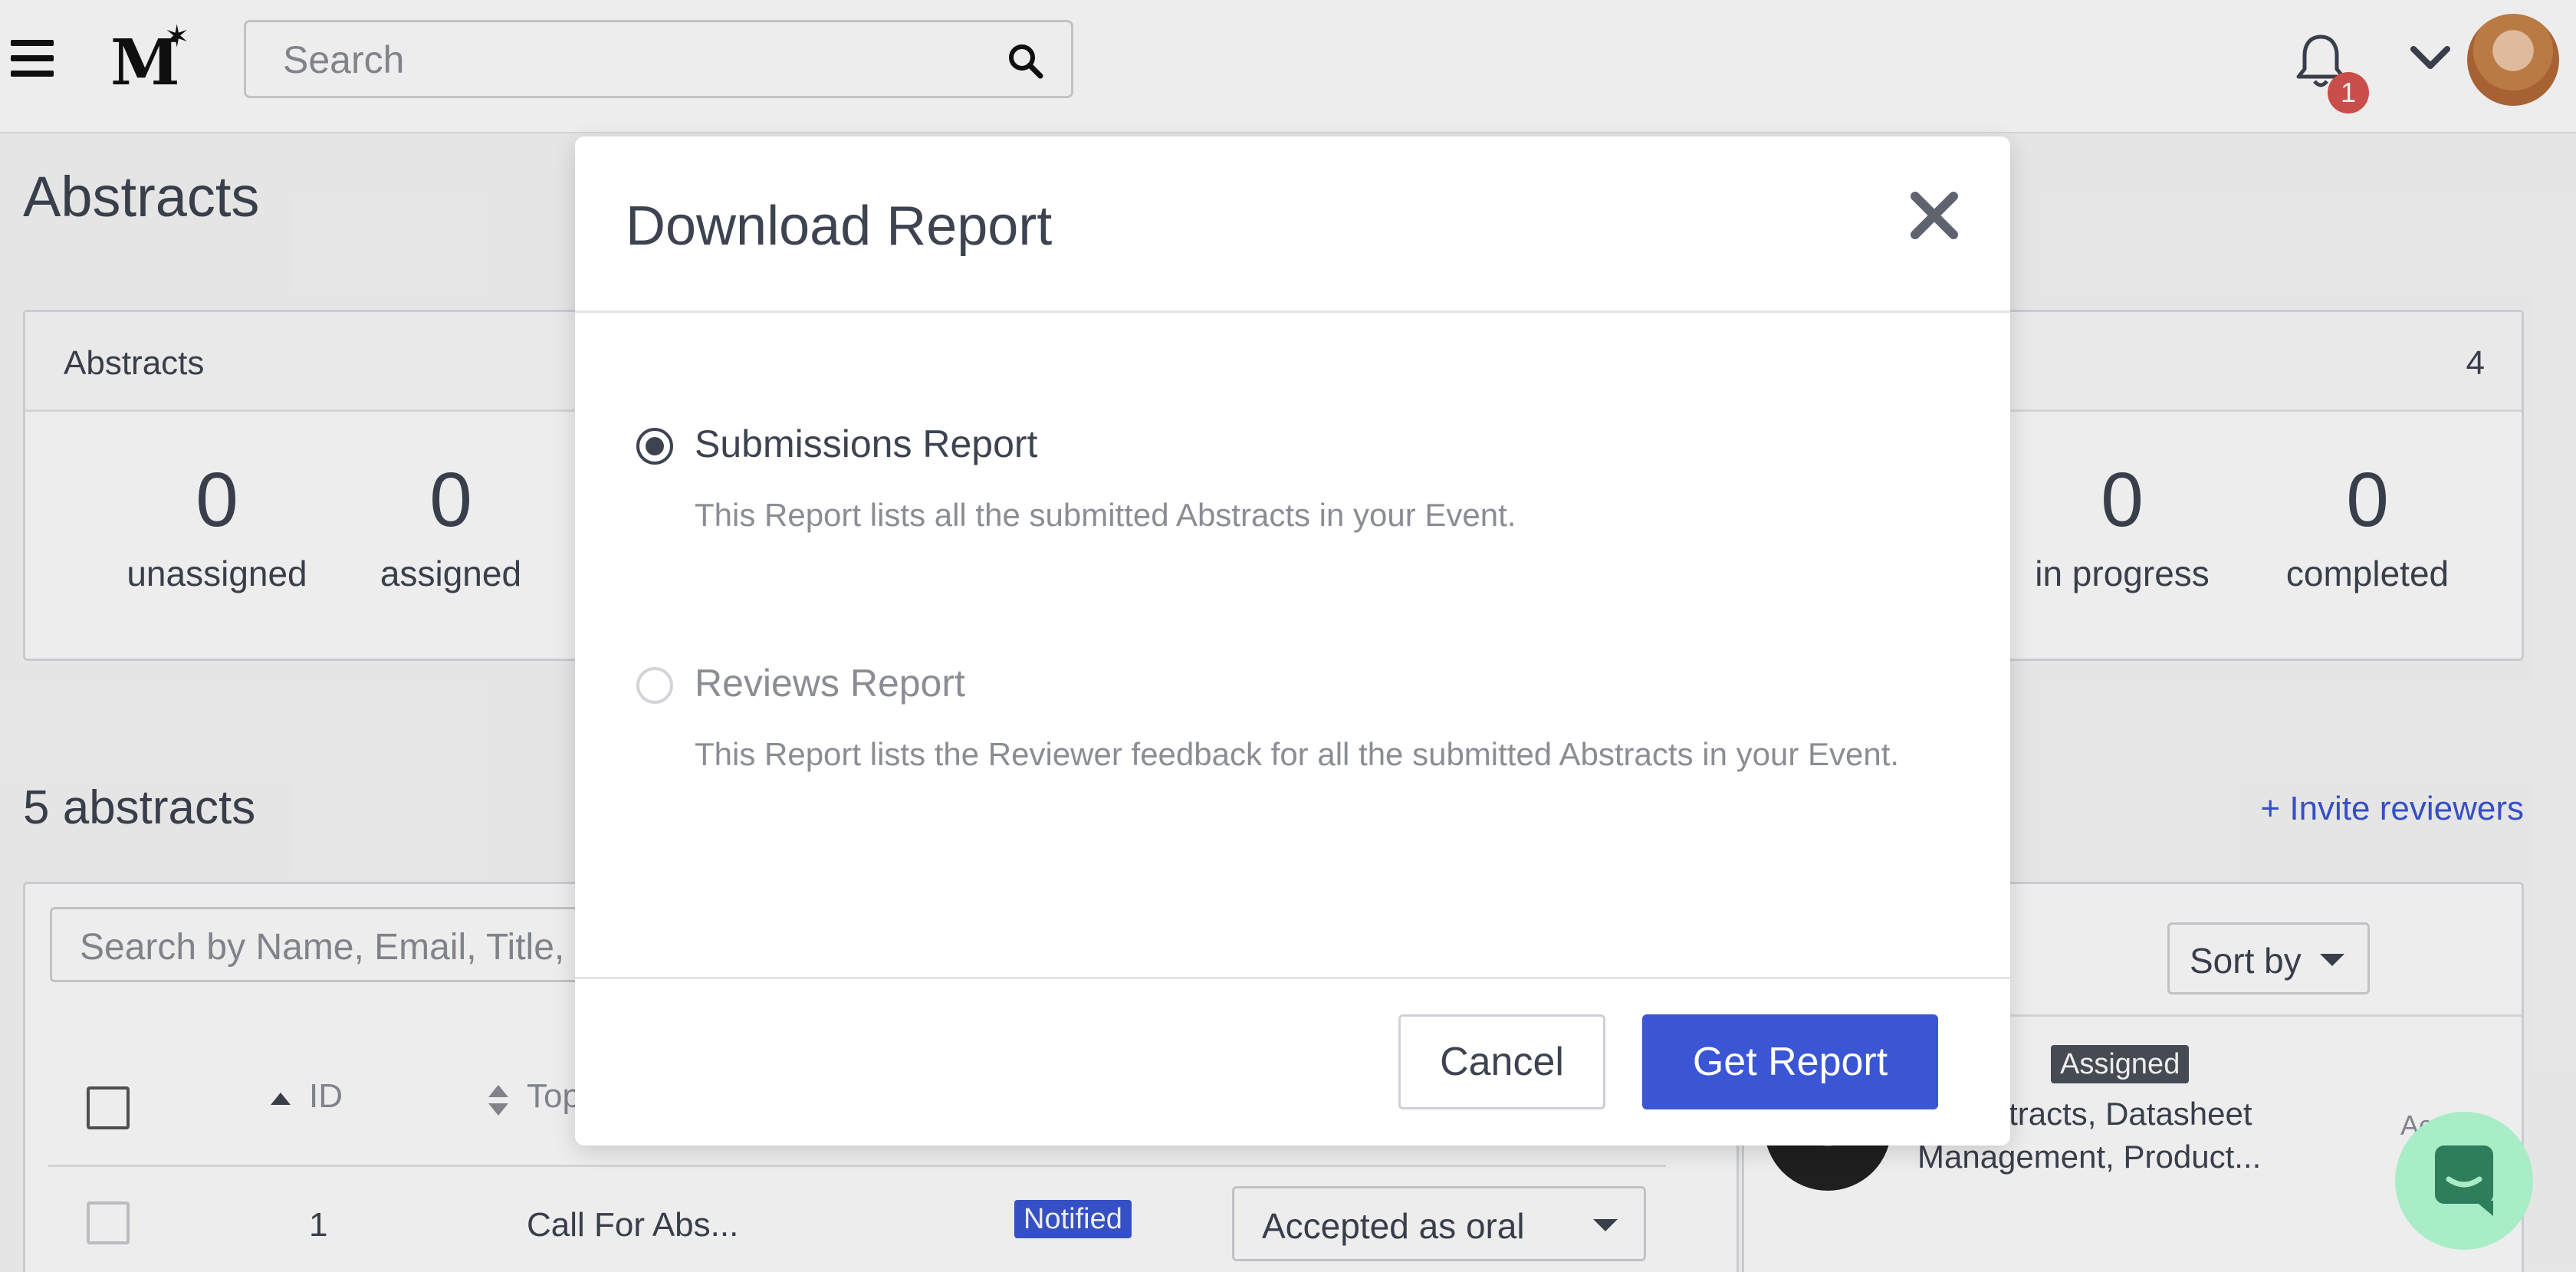  Describe the element at coordinates (866, 444) in the screenshot. I see `submissions-report-title: Submissions Report` at that location.